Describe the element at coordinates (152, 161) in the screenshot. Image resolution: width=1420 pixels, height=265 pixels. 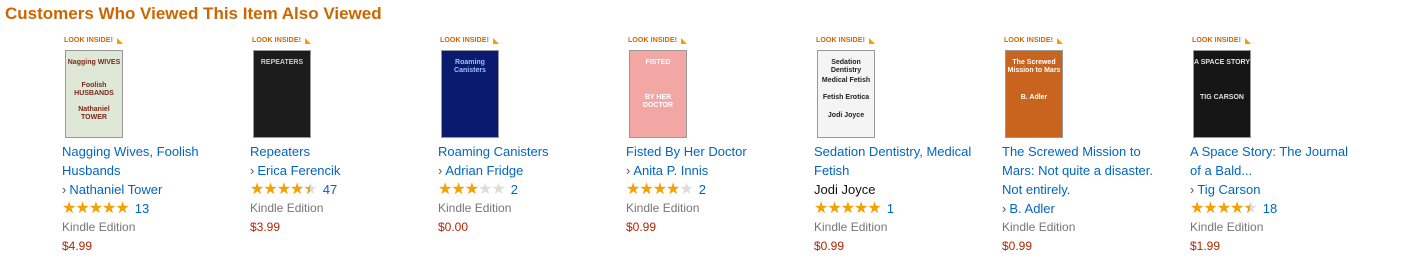
I see `product-title-link: Nagging Wives, Foolish Husbands` at that location.